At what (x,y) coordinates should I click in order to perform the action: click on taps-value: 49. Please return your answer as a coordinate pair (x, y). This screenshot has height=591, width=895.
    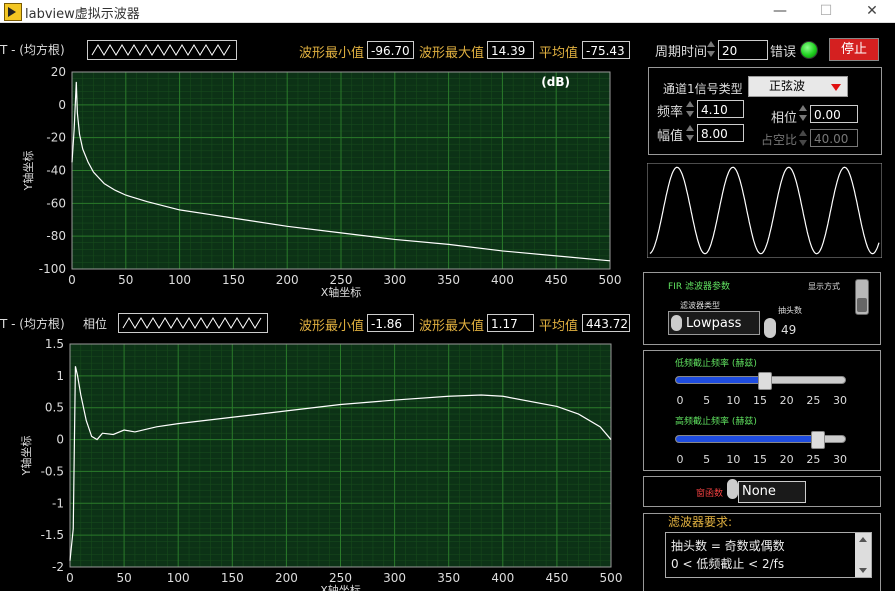
    Looking at the image, I should click on (788, 330).